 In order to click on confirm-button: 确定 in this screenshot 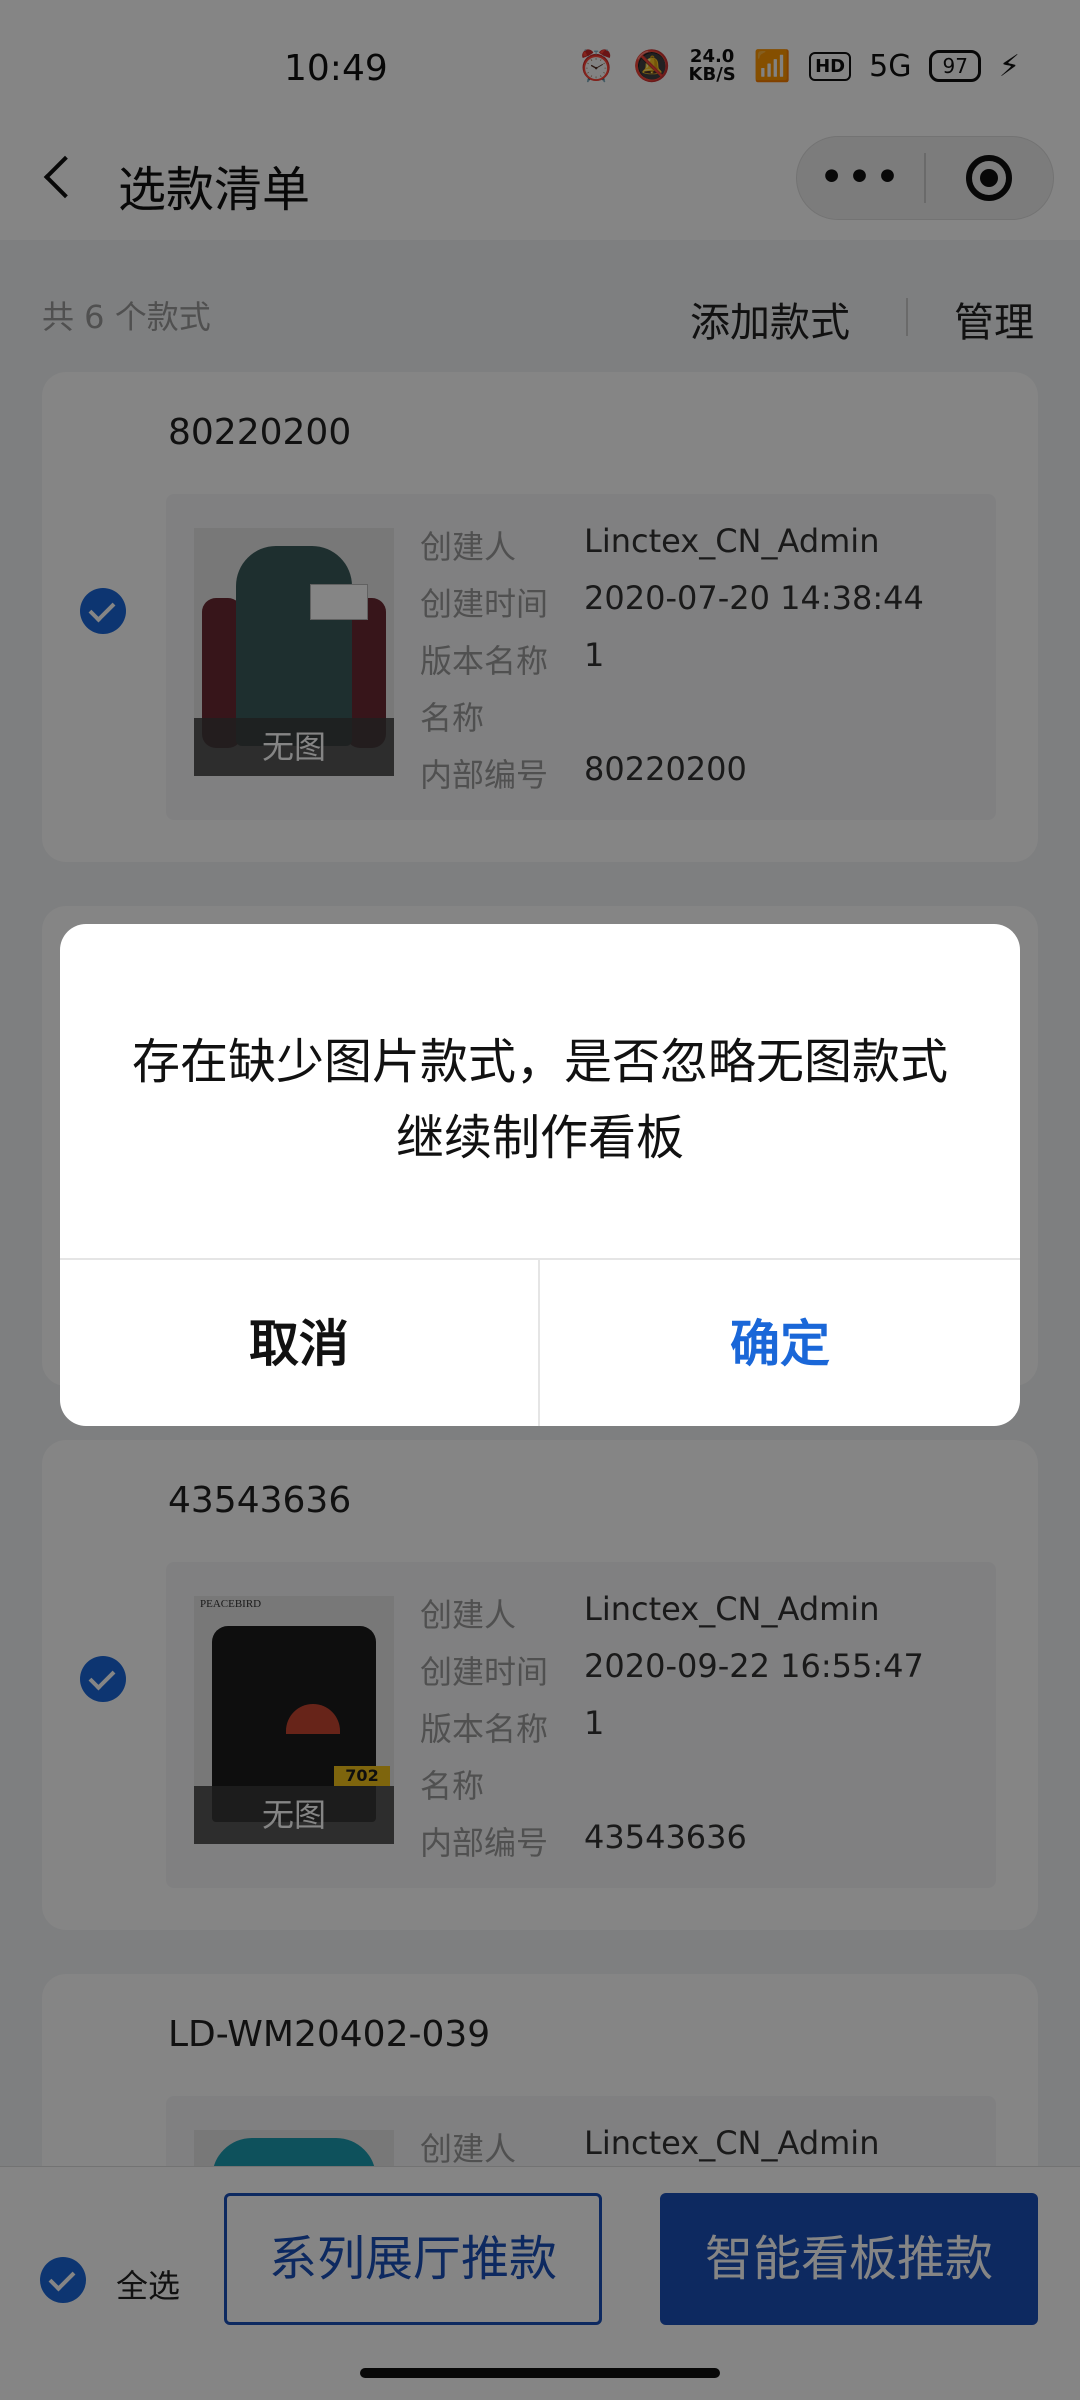, I will do `click(780, 1343)`.